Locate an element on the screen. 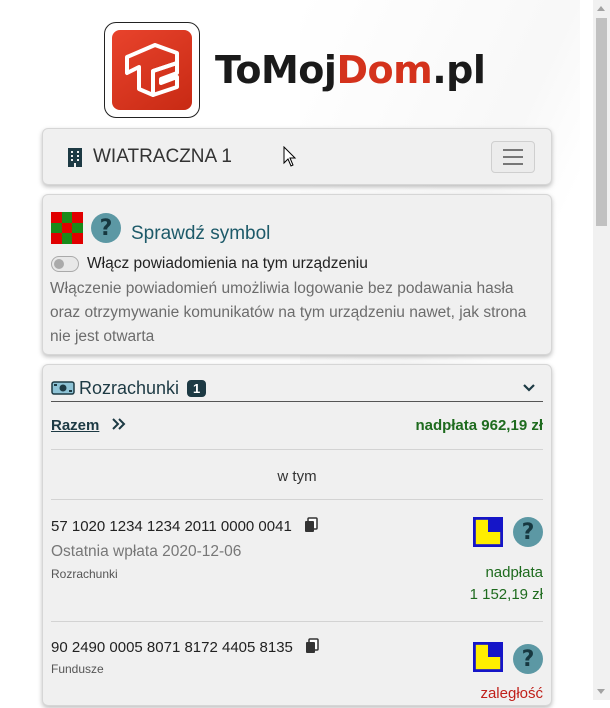 This screenshot has width=610, height=708. menu-toggle-button is located at coordinates (513, 157).